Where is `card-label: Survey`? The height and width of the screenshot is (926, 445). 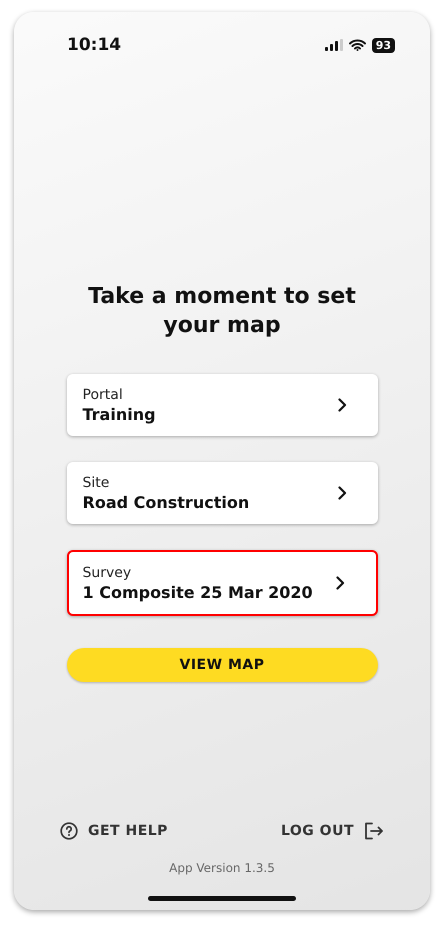 card-label: Survey is located at coordinates (107, 572).